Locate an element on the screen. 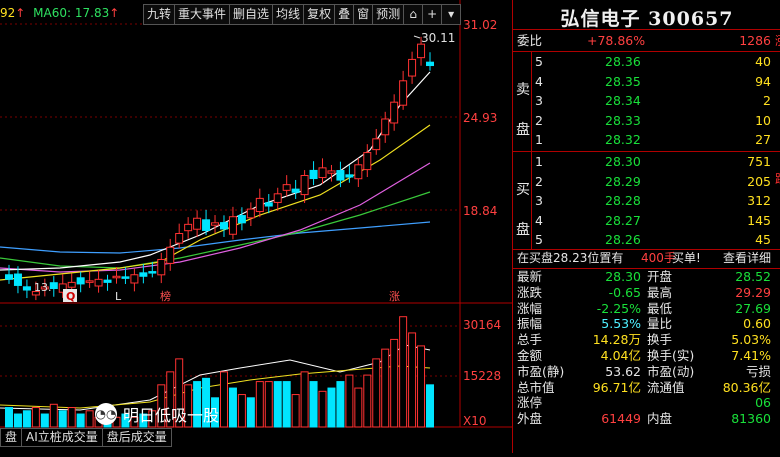 This screenshot has width=780, height=457. mark-bang: 榜 is located at coordinates (165, 296).